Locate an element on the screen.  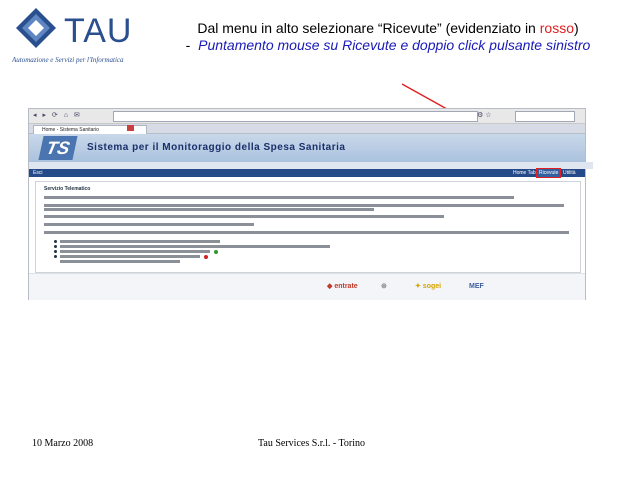
tab-close-icon is located at coordinates (130, 128).